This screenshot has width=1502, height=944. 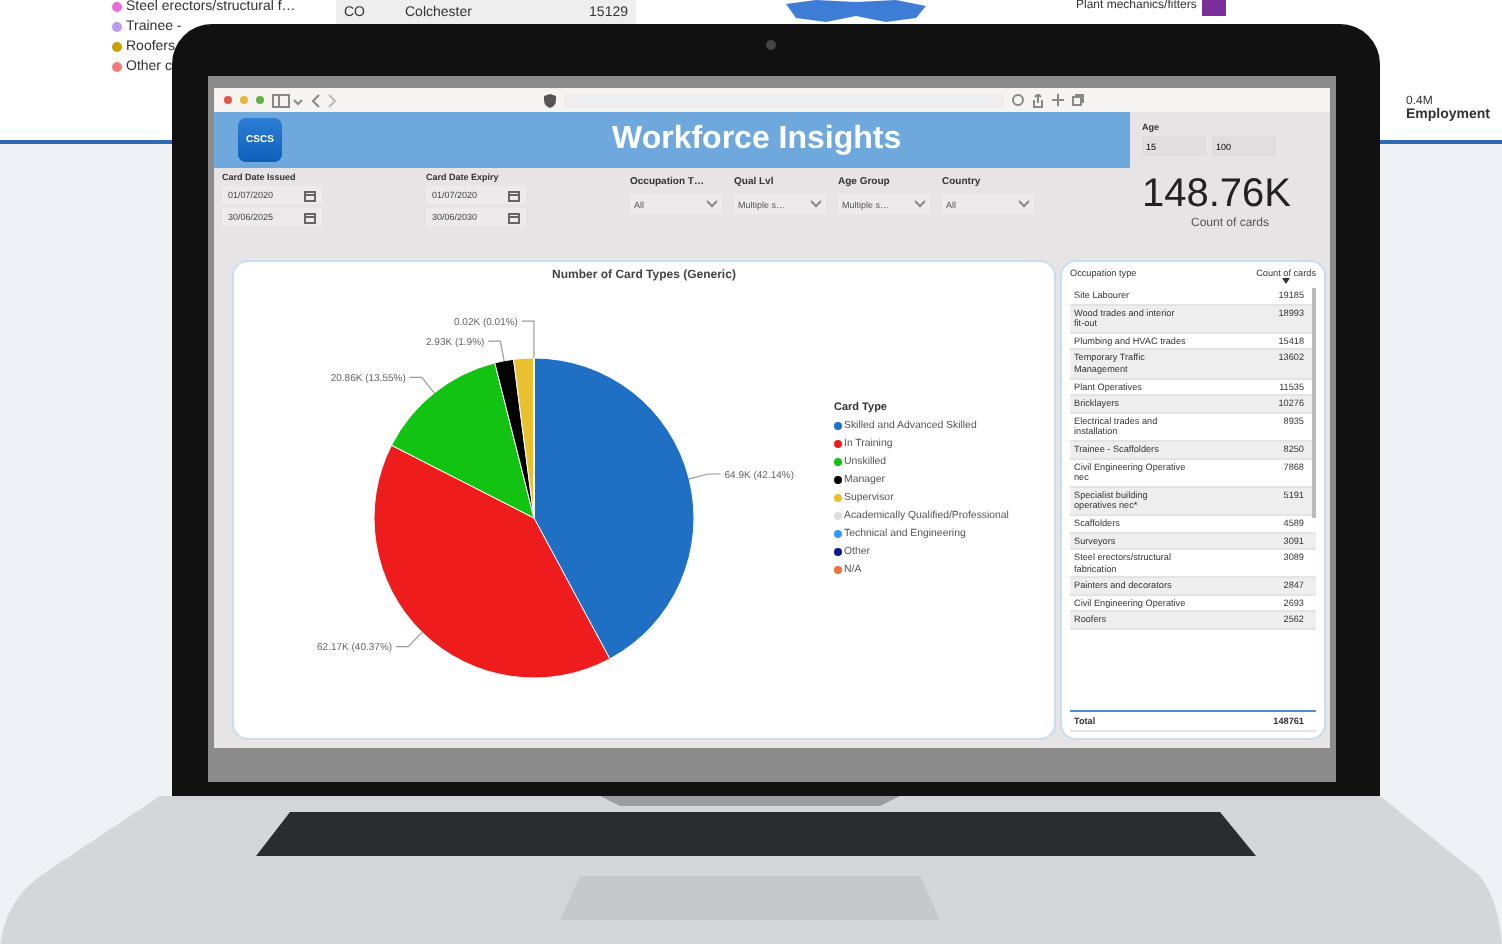 What do you see at coordinates (244, 100) in the screenshot?
I see `minimize-icon` at bounding box center [244, 100].